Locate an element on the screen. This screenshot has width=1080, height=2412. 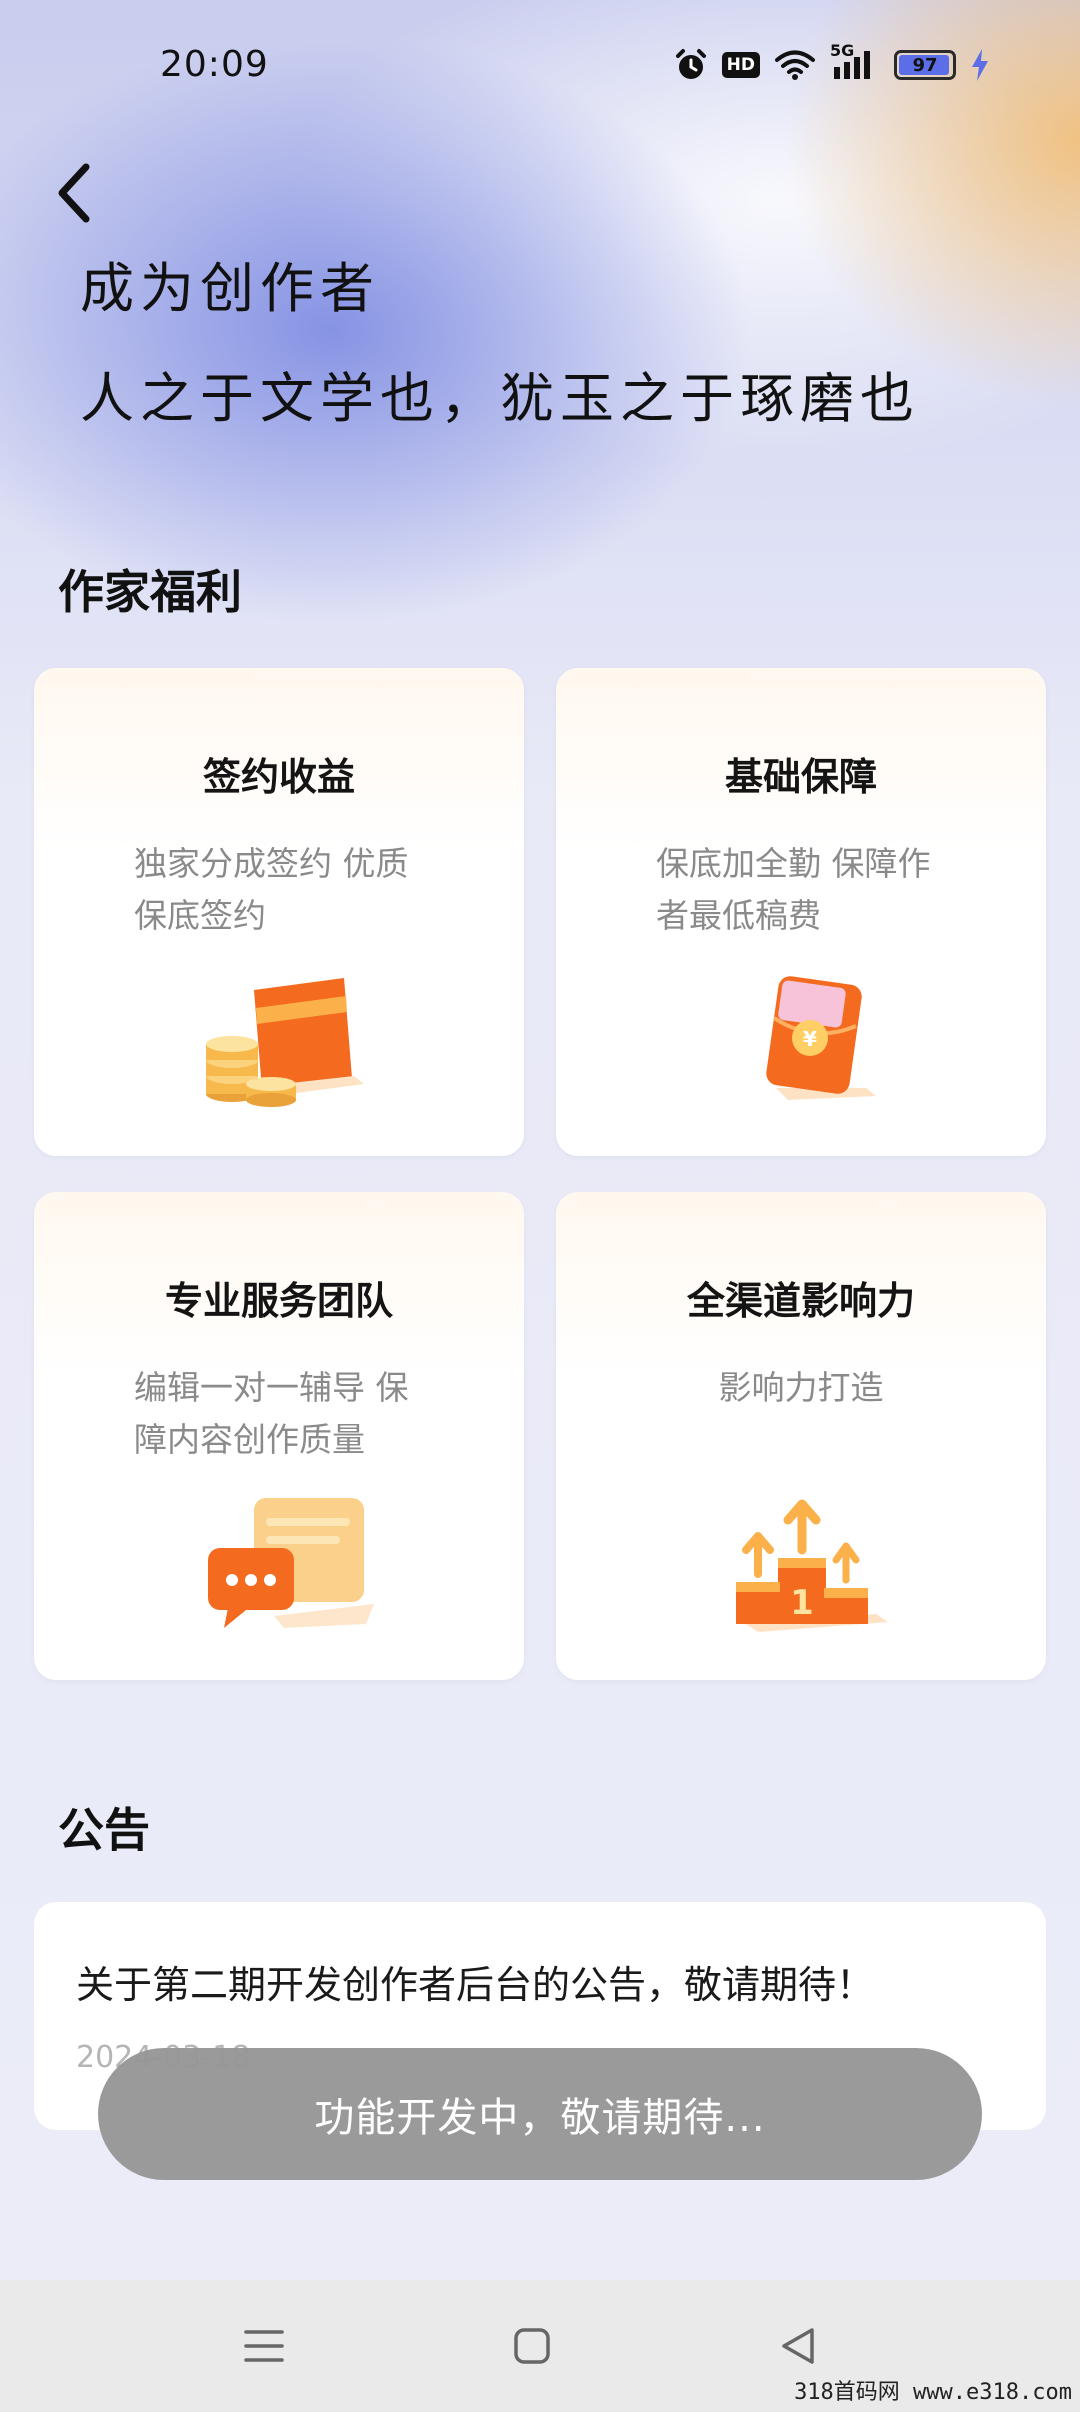
benefit-card-desc: 影响力打造 is located at coordinates (801, 1387).